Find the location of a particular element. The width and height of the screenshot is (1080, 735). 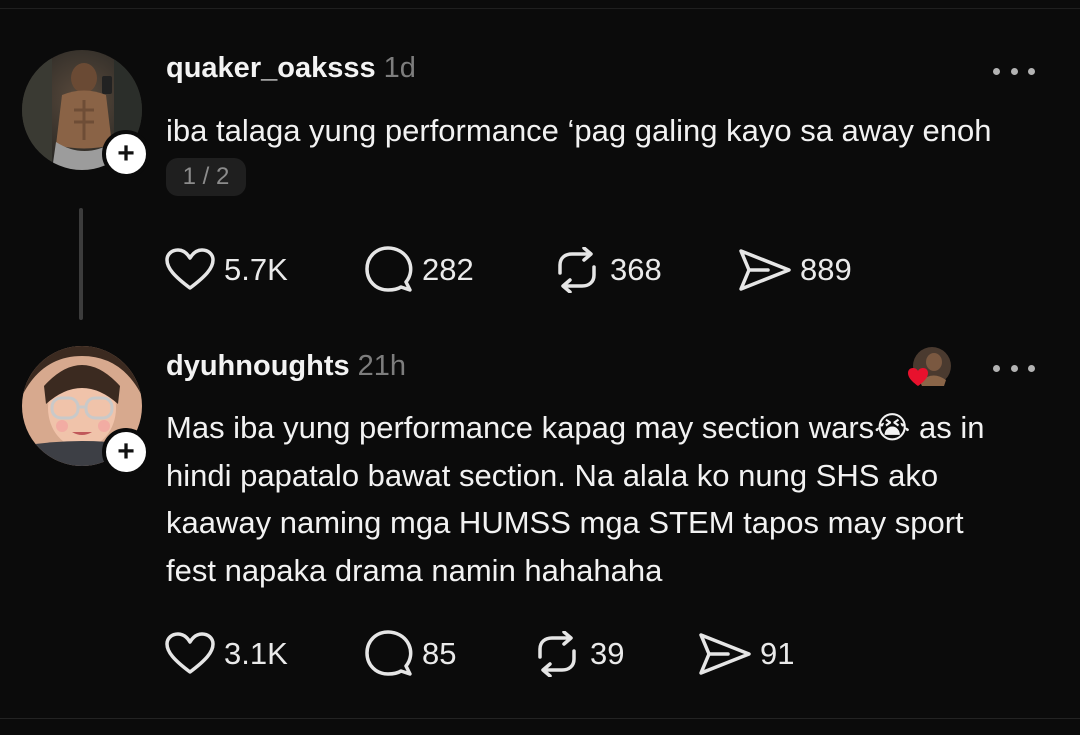

follow-button-dyuhnoughts: + is located at coordinates (126, 452).